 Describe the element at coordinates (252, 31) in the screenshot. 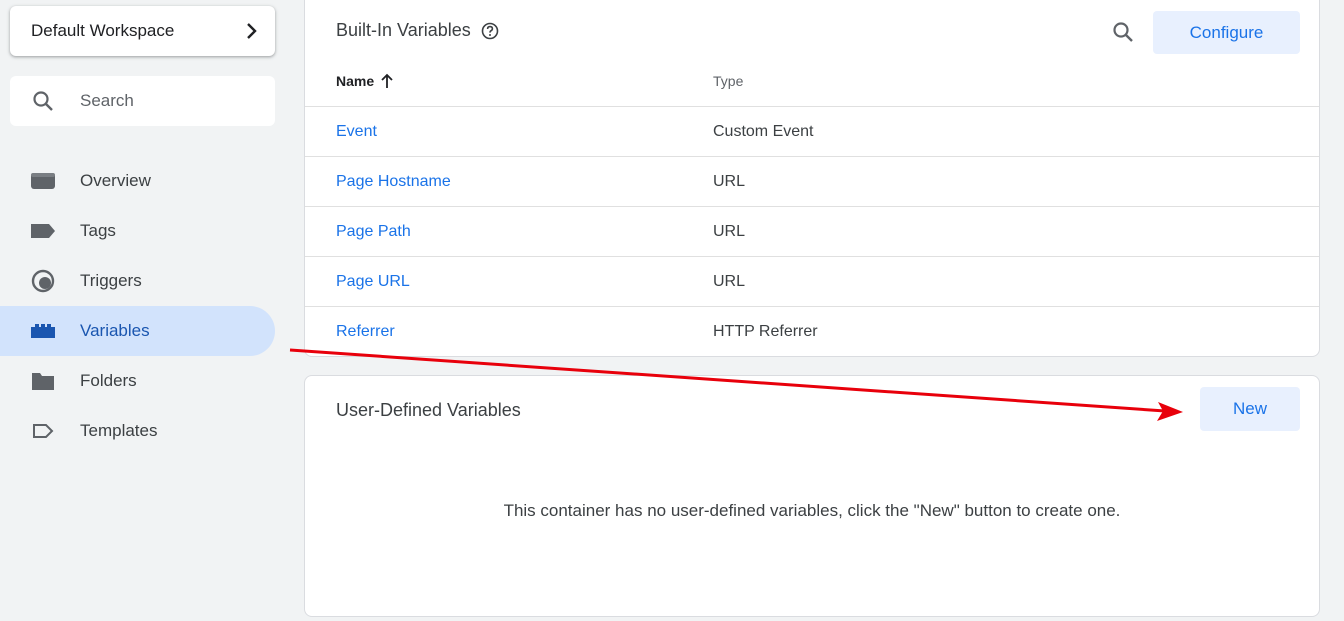

I see `chevron-right-icon` at that location.